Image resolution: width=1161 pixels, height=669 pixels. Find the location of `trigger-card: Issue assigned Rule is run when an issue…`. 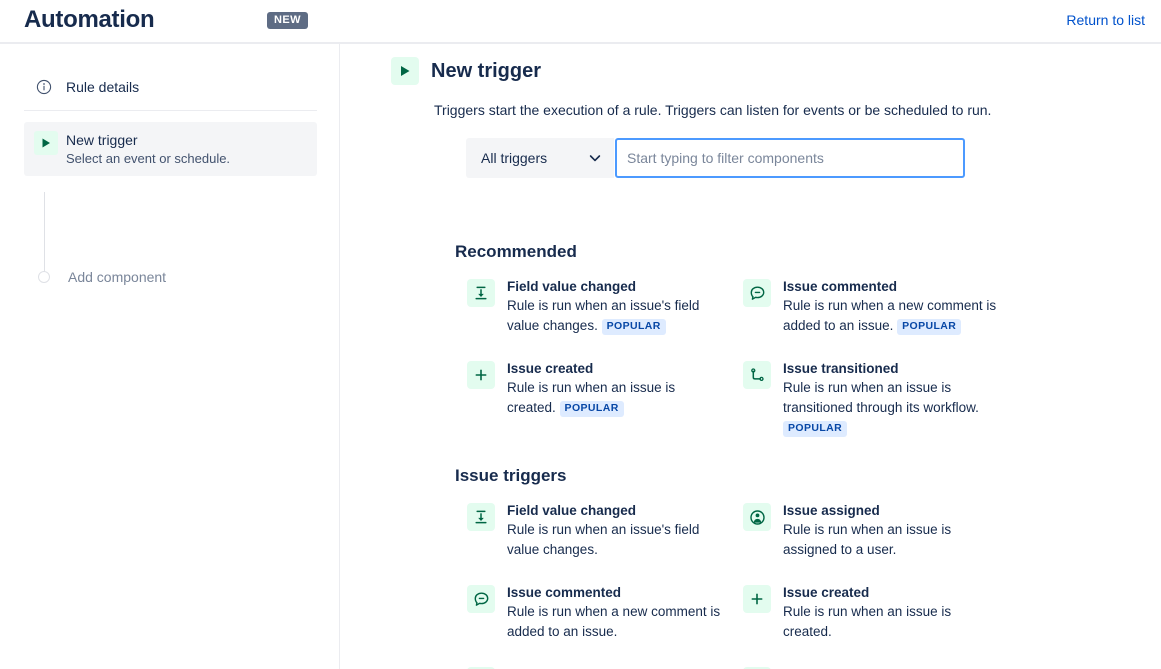

trigger-card: Issue assigned Rule is run when an issue… is located at coordinates (861, 527).